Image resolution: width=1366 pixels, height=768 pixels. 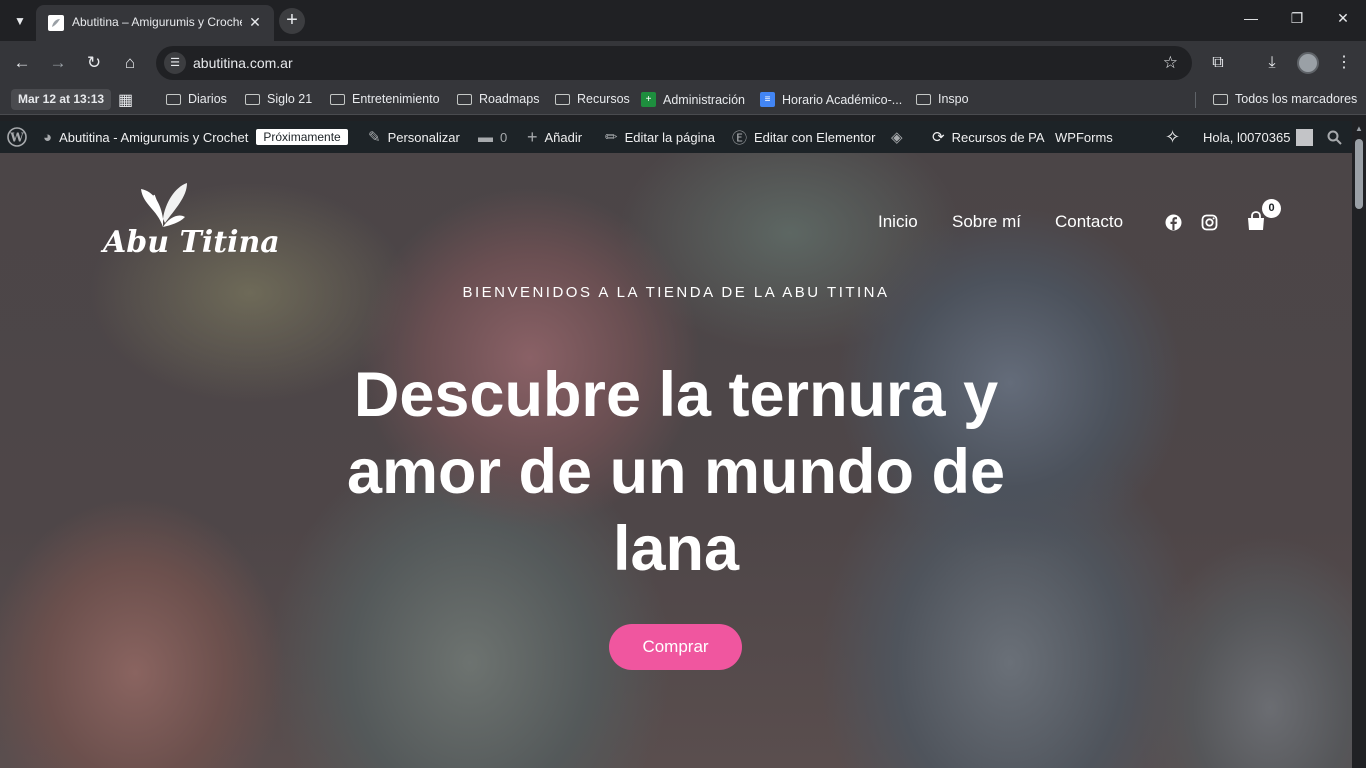 What do you see at coordinates (767, 99) in the screenshot?
I see `docs-icon: ≡` at bounding box center [767, 99].